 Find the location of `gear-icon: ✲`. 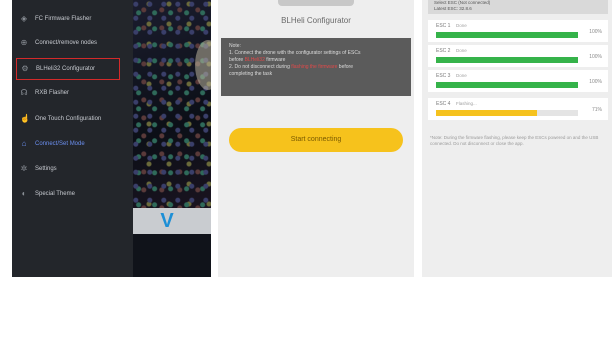

gear-icon: ✲ is located at coordinates (24, 168).